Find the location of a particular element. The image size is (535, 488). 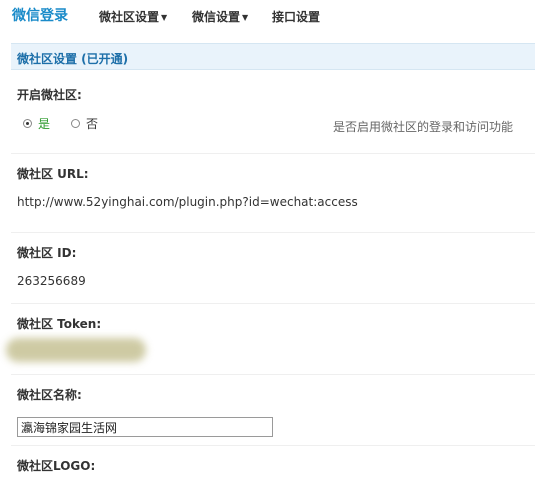

radio-unchecked-icon is located at coordinates (75, 123).